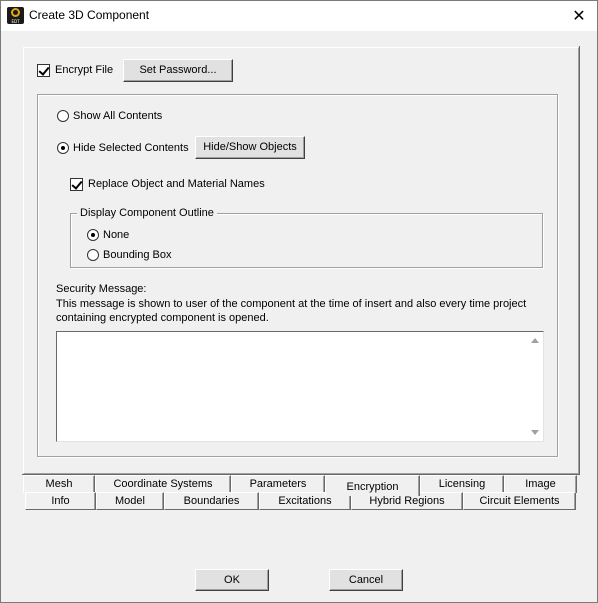 The height and width of the screenshot is (603, 598). I want to click on encrypt-file-label: Encrypt File, so click(84, 70).